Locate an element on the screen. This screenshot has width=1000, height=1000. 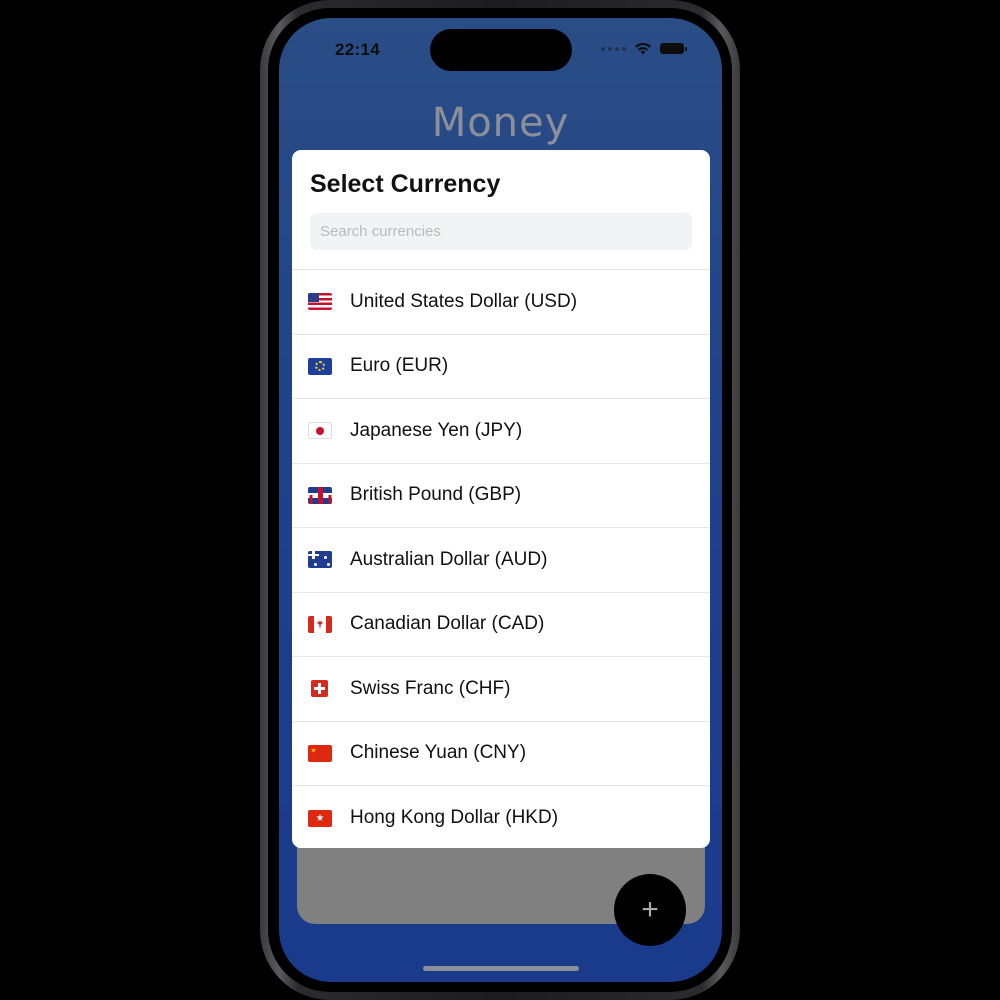
search-currencies-input is located at coordinates (501, 231).